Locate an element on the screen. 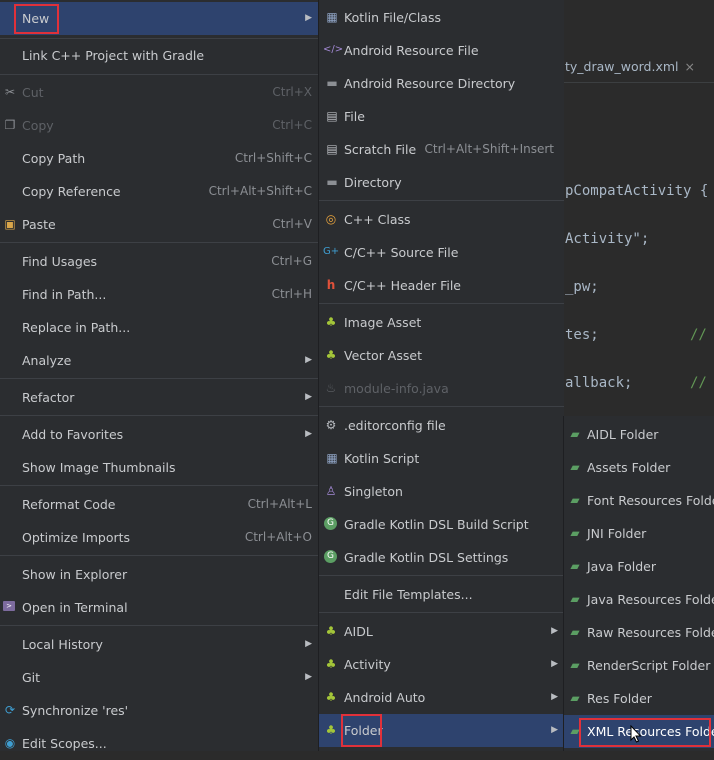  menu-item-android-resource-file: </> Android Resource File is located at coordinates (441, 50).